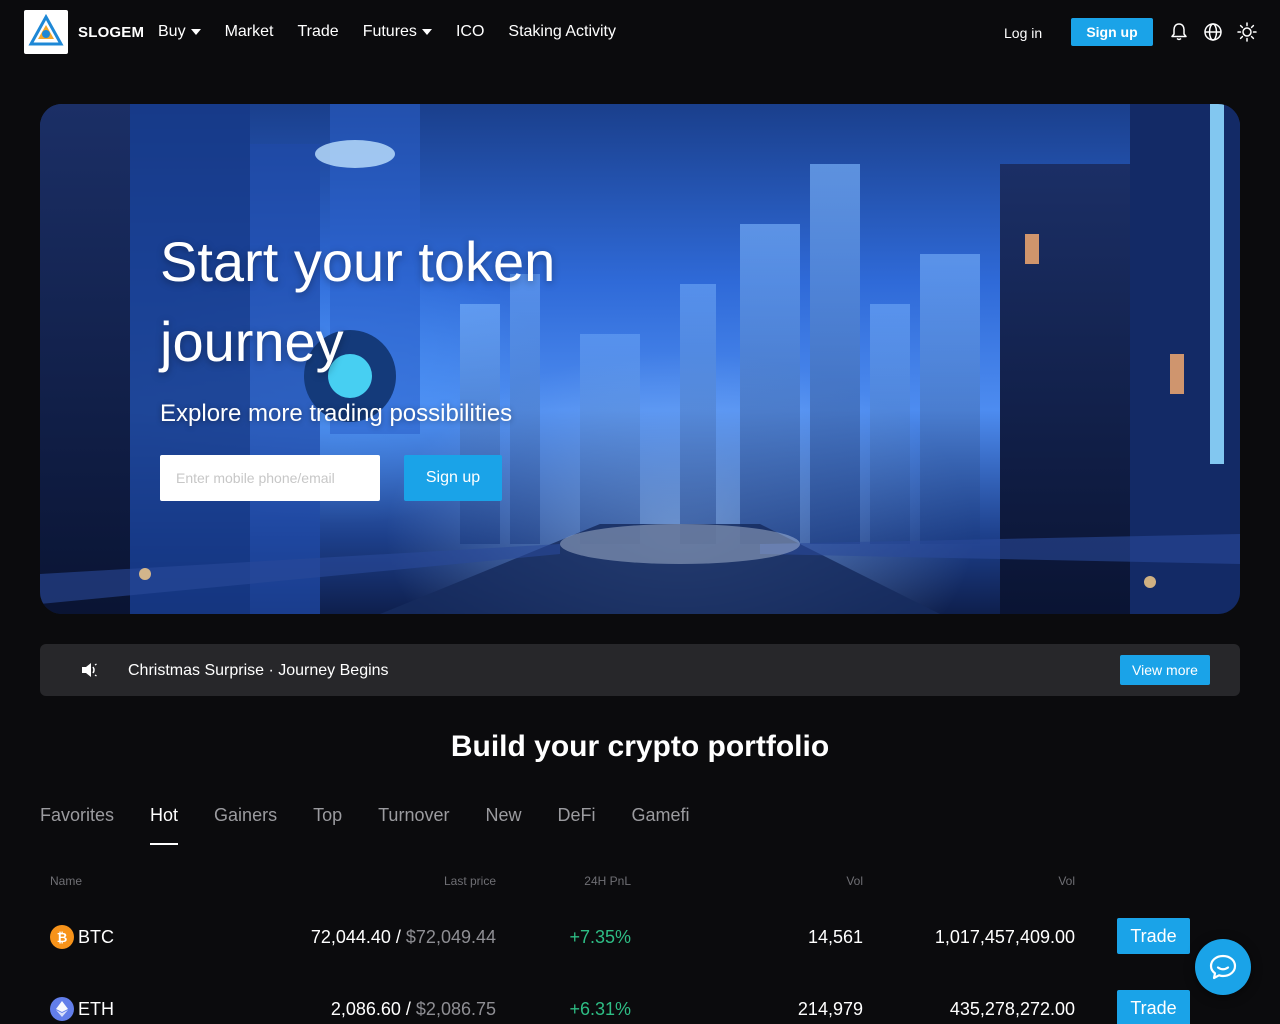 This screenshot has height=1024, width=1280. What do you see at coordinates (1023, 33) in the screenshot?
I see `login-link: Log in` at bounding box center [1023, 33].